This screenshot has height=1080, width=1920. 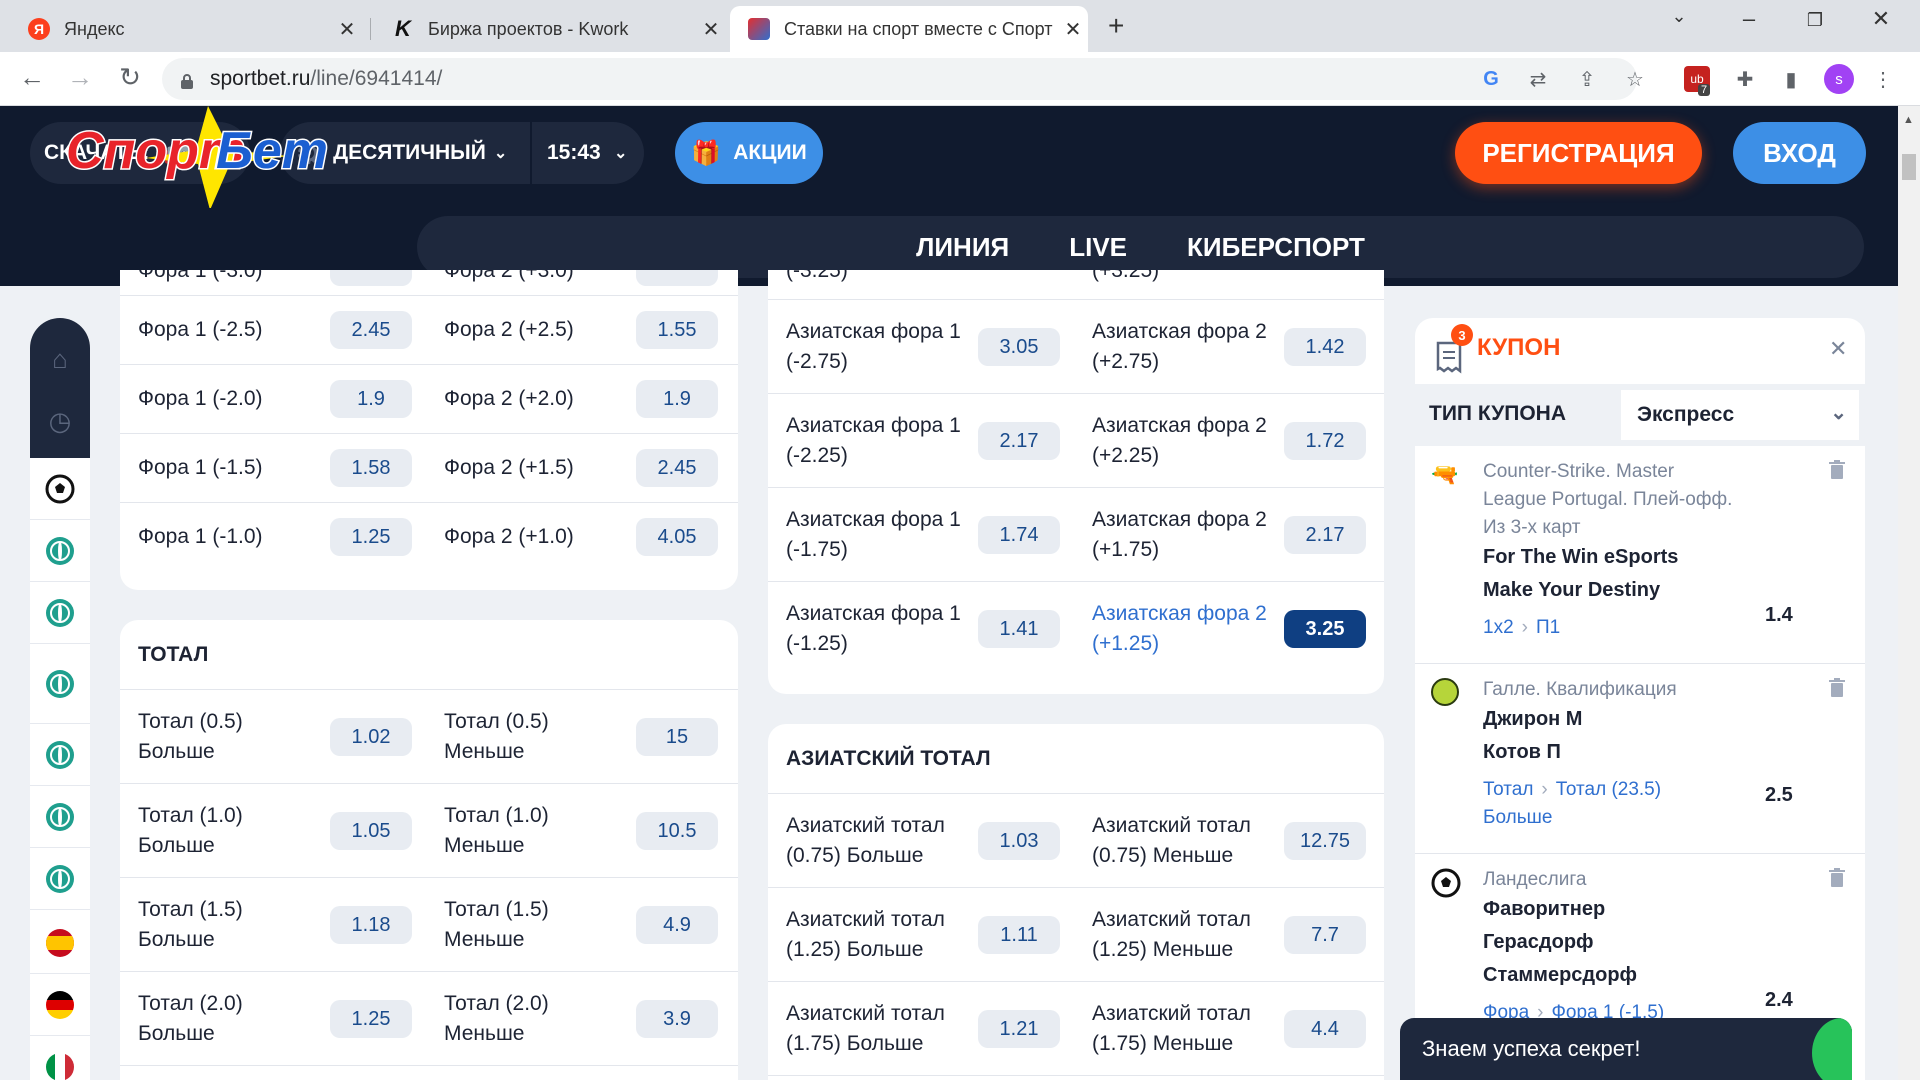 I want to click on odd-button: 12.75, so click(x=1325, y=841).